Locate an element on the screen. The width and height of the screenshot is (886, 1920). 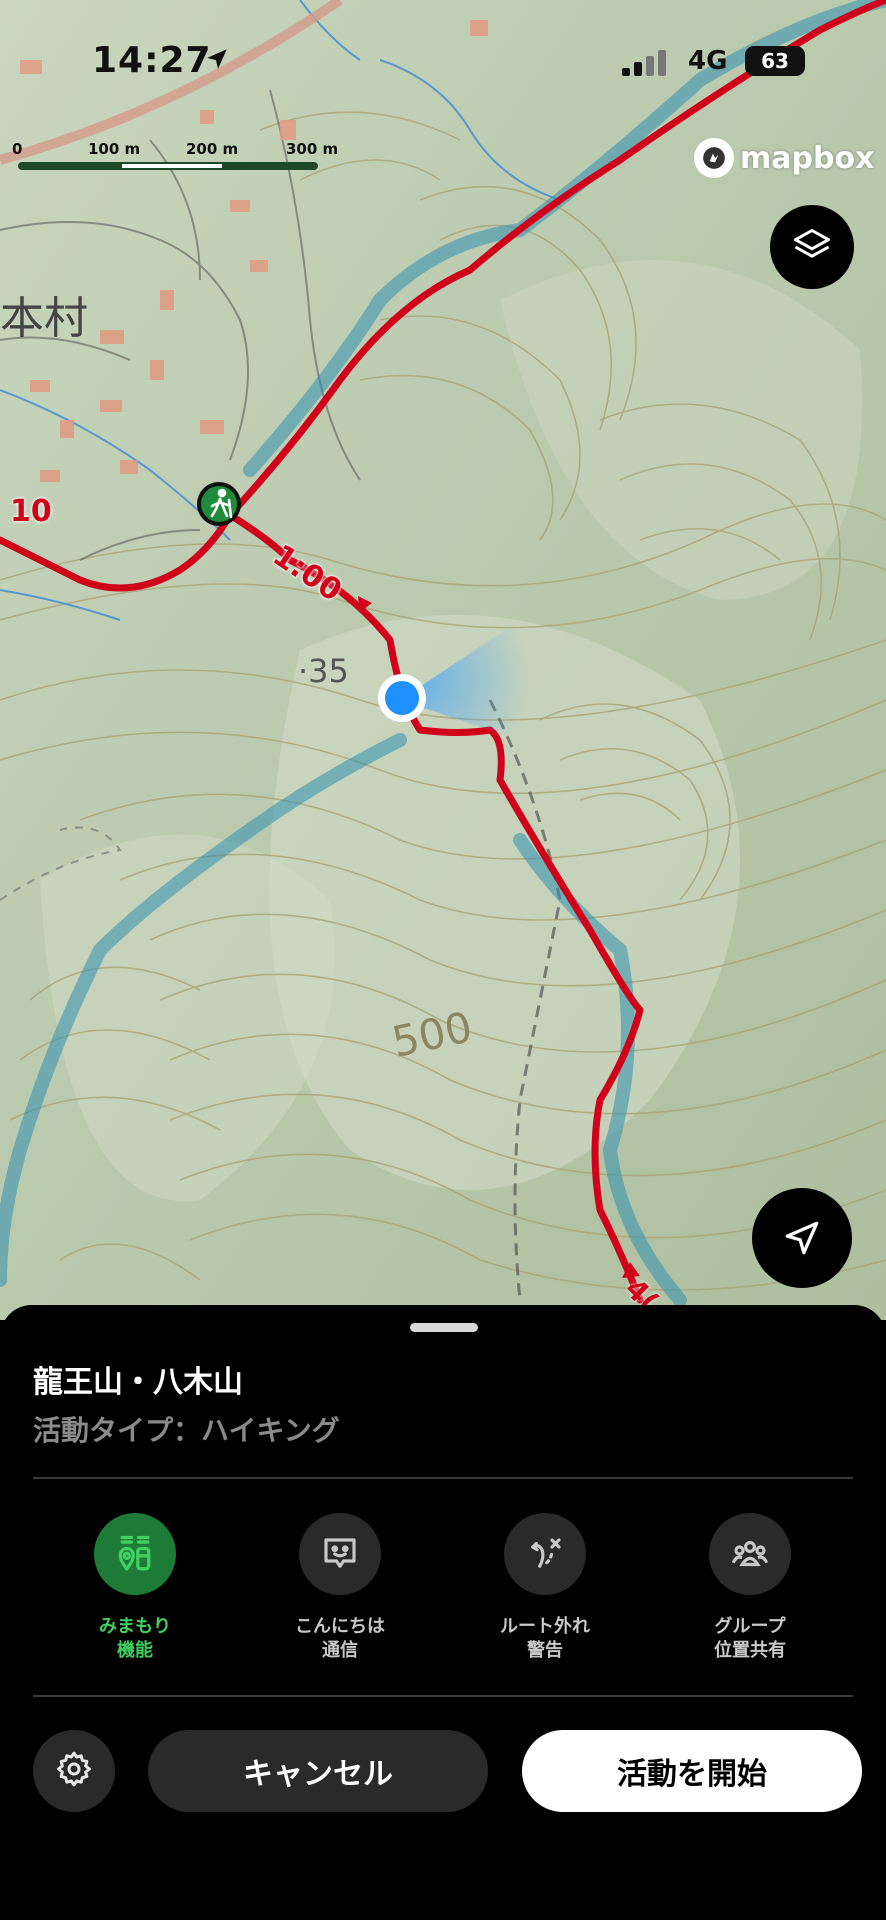
greeting-icon is located at coordinates (340, 1554).